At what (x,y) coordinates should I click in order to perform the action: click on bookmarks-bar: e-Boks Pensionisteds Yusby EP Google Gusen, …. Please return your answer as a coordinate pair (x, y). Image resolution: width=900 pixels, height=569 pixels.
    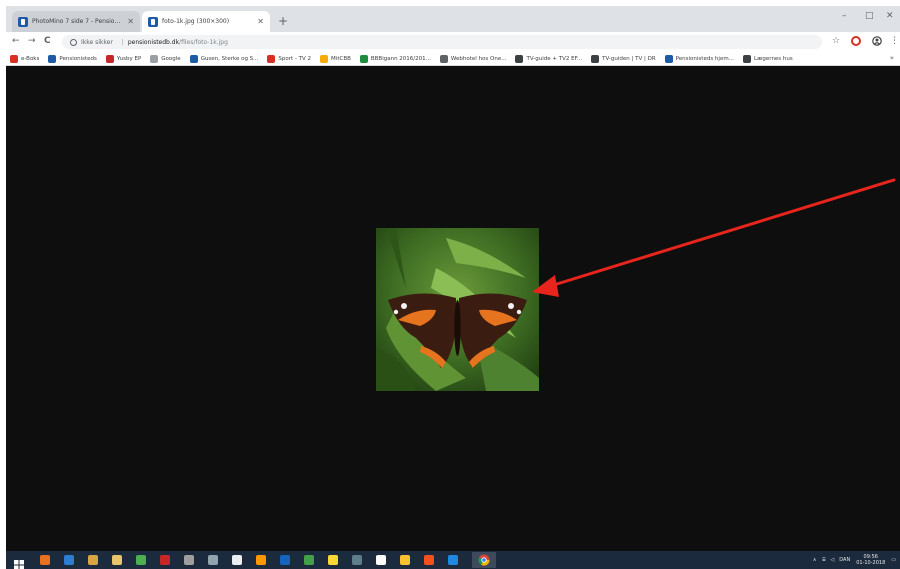
    Looking at the image, I should click on (453, 59).